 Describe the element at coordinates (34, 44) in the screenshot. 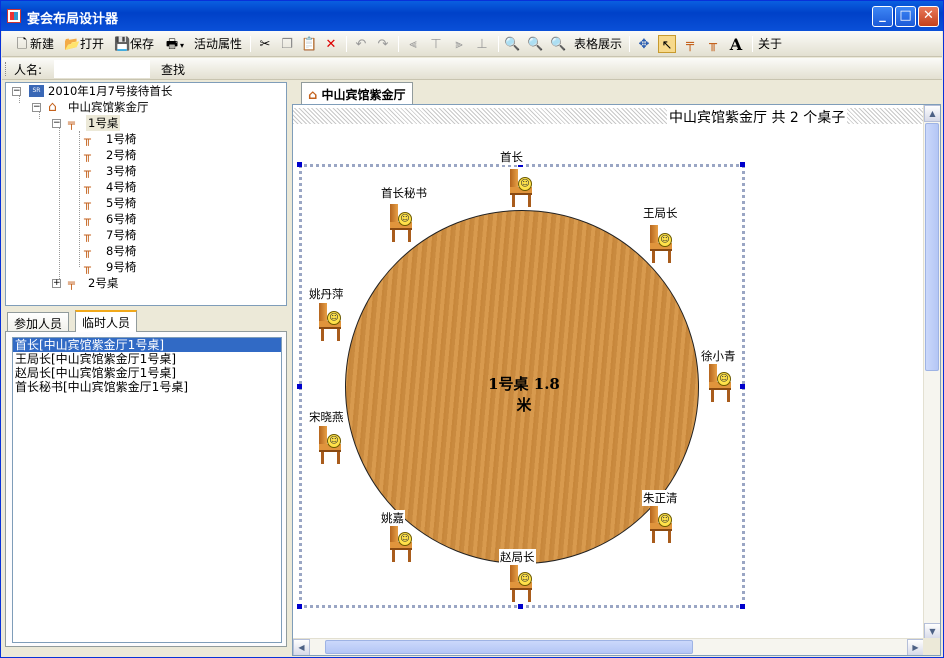

I see `new-button: 🗋 新建` at that location.